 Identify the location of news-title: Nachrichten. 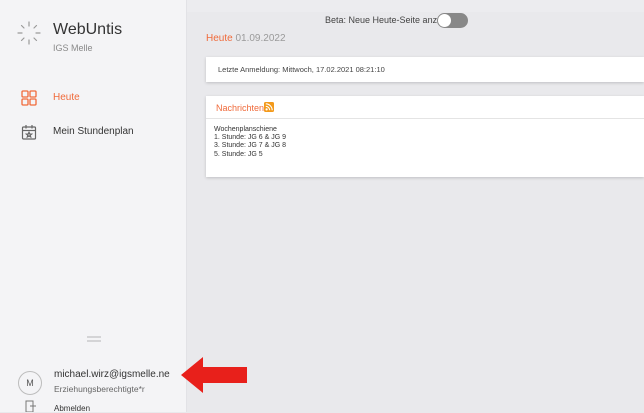
(240, 108).